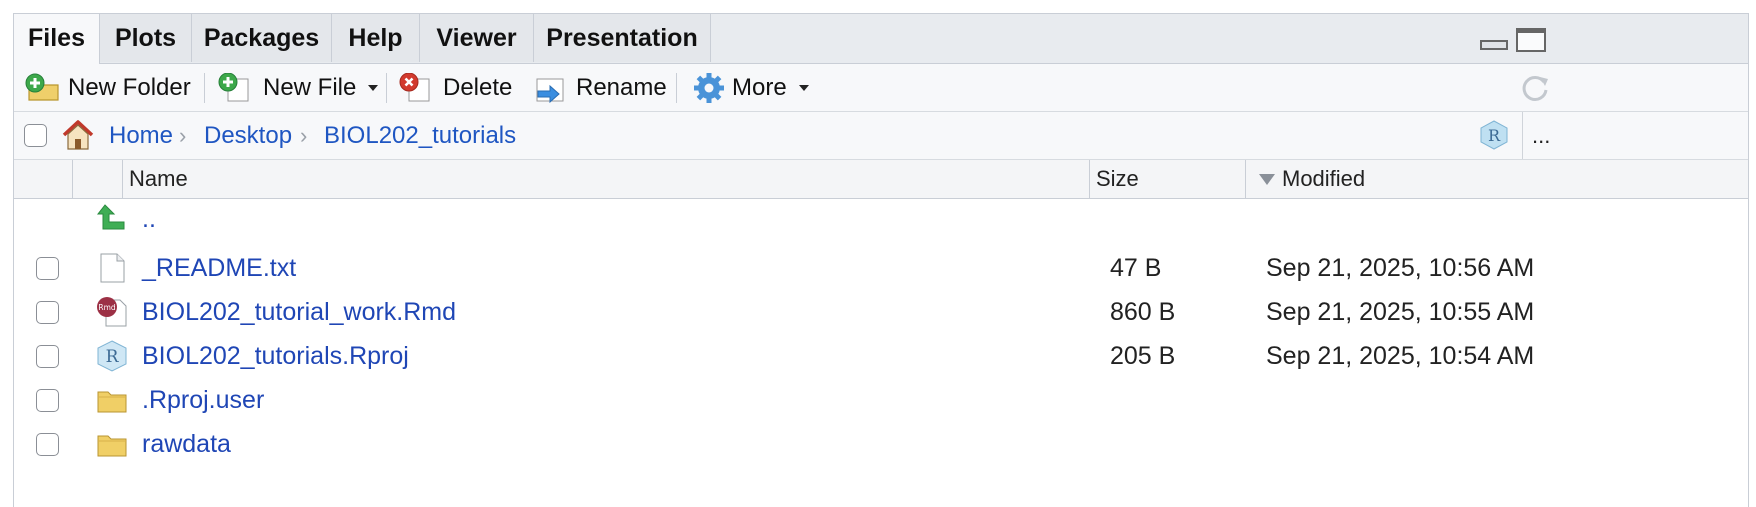 The height and width of the screenshot is (507, 1756). Describe the element at coordinates (1531, 40) in the screenshot. I see `maximize-pane-icon` at that location.